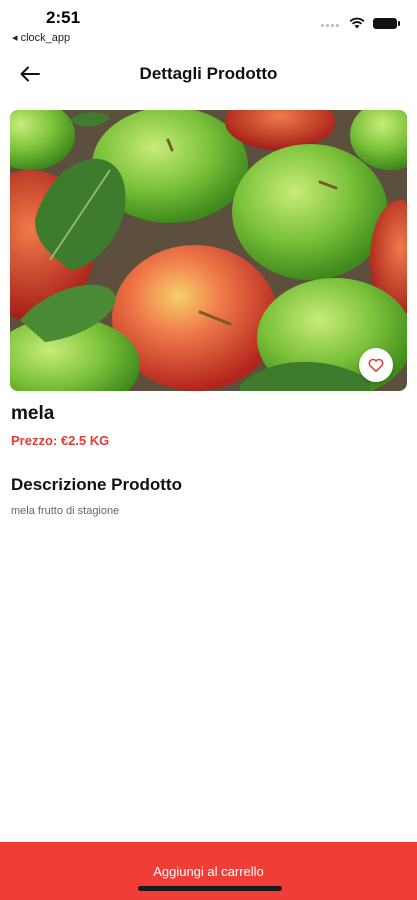 Image resolution: width=417 pixels, height=900 pixels. I want to click on add-to-cart-label: Aggiungi al carrello, so click(208, 871).